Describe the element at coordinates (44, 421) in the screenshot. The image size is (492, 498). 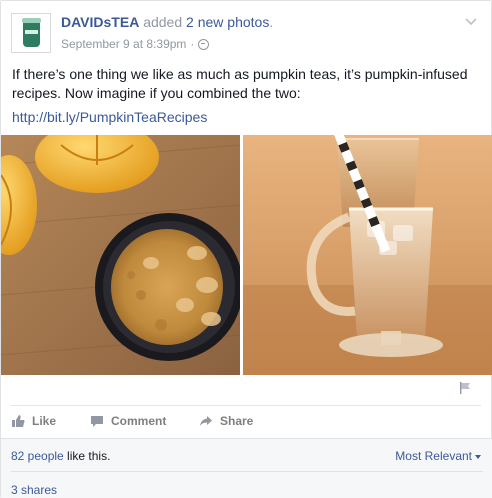
I see `like-label: Like` at that location.